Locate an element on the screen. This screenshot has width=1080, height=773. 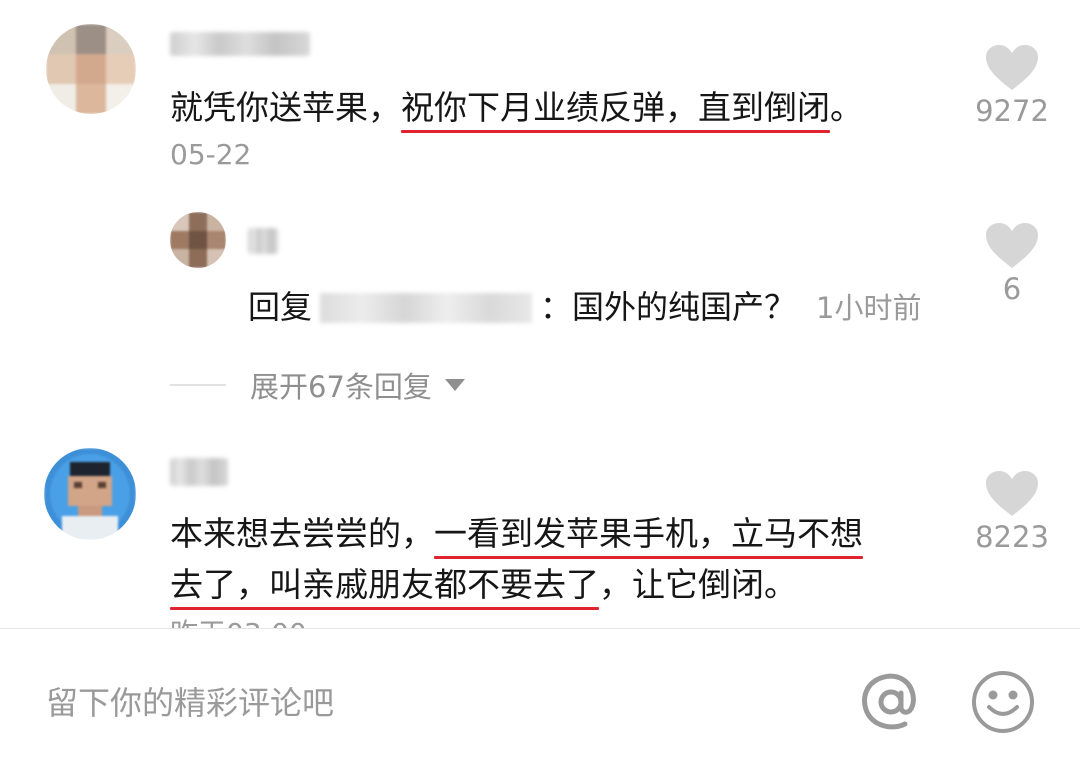
comment-input is located at coordinates (436, 703).